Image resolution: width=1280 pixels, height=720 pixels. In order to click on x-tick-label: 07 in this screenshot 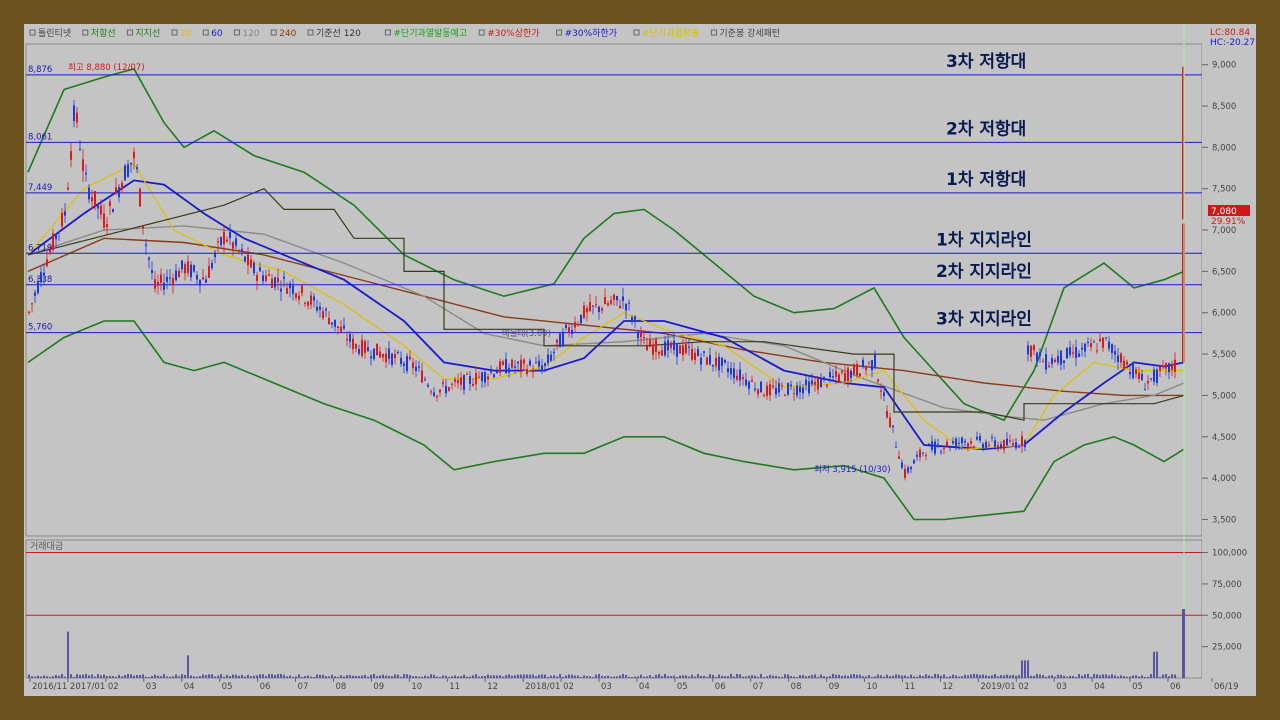, I will do `click(758, 687)`.